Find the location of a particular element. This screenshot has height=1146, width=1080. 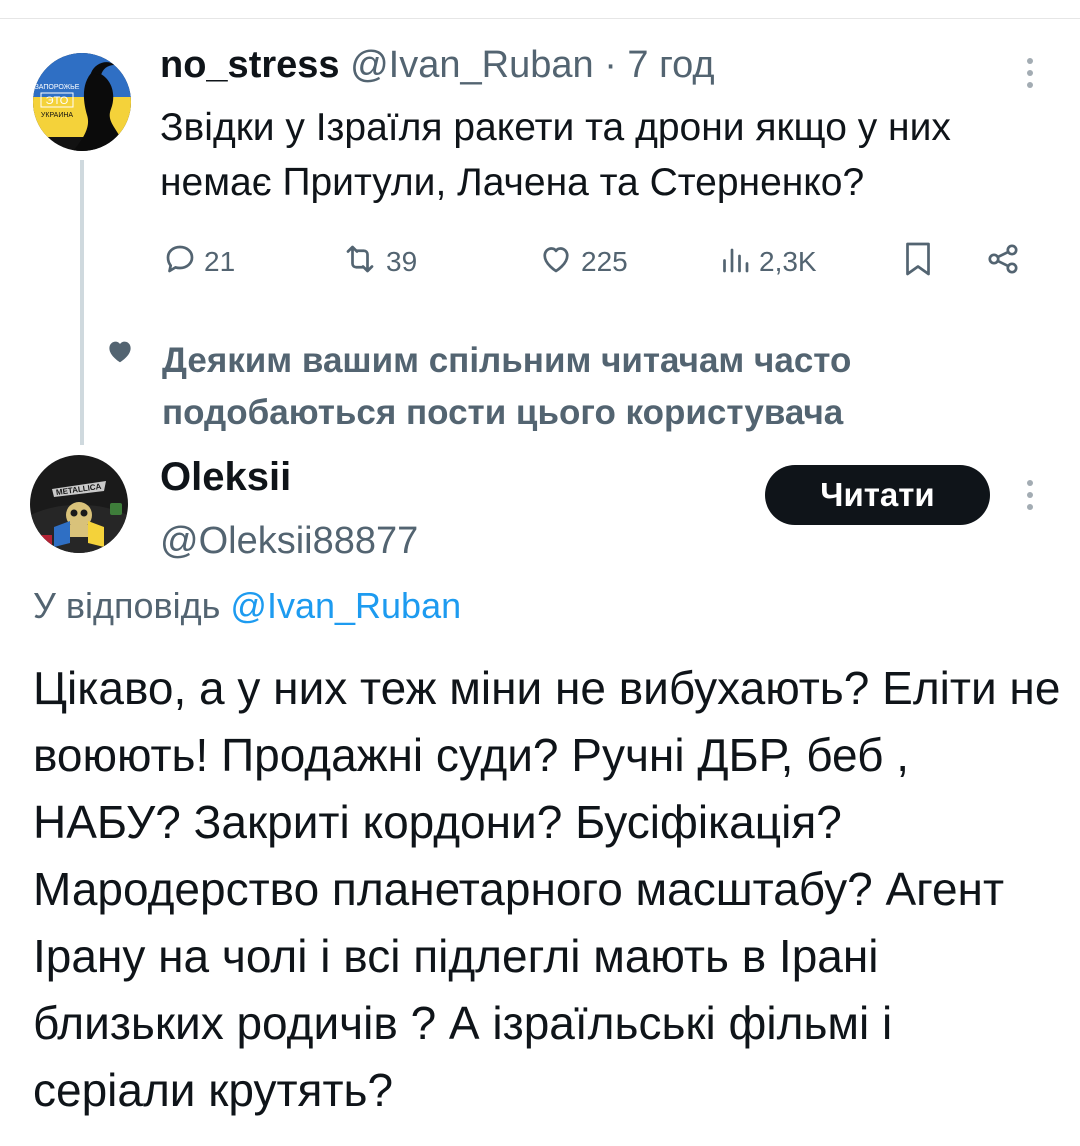

share-button is located at coordinates (1003, 262).